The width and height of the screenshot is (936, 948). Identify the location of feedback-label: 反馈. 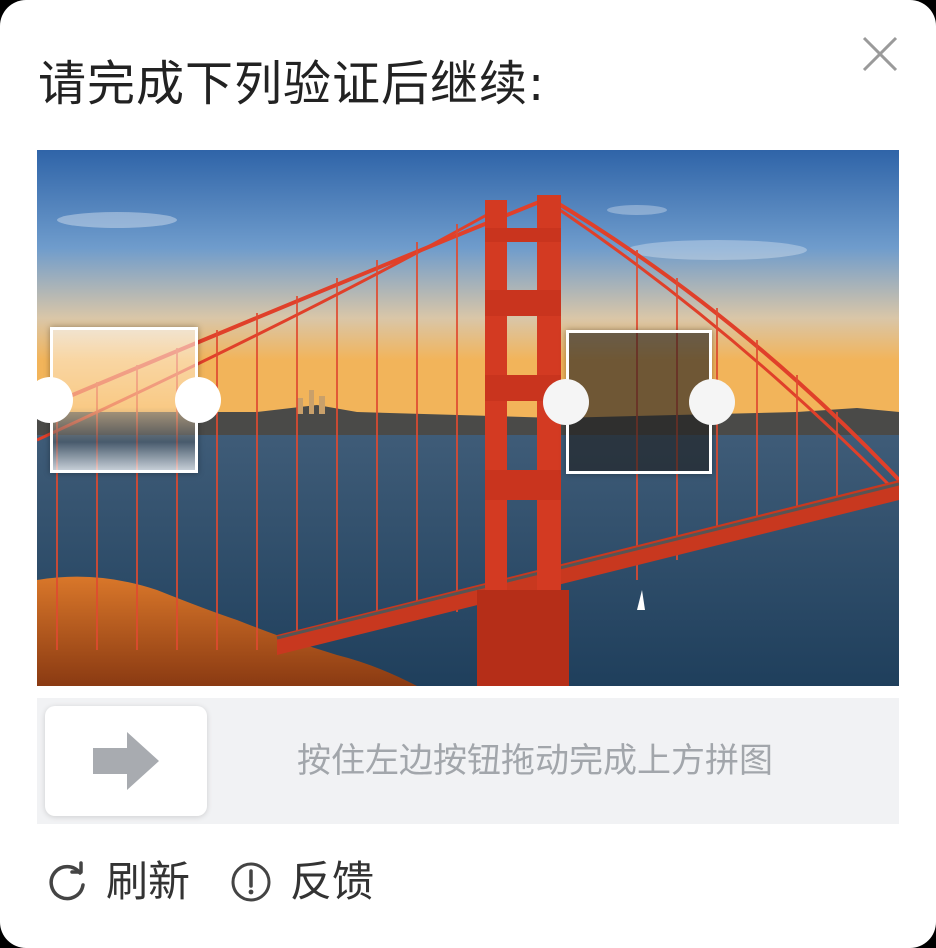
(332, 881).